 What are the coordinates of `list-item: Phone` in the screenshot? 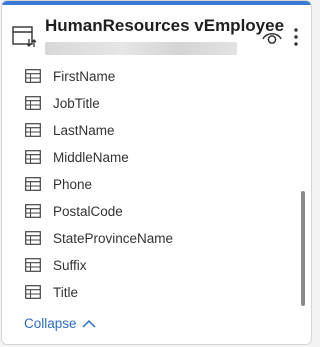 It's located at (58, 184).